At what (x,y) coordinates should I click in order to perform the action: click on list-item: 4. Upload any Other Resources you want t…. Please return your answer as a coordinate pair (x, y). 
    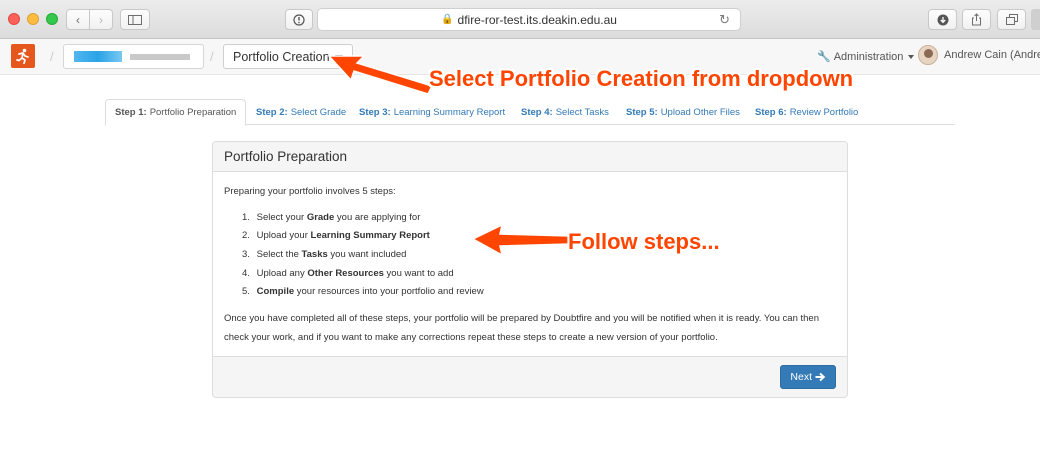
    Looking at the image, I should click on (348, 273).